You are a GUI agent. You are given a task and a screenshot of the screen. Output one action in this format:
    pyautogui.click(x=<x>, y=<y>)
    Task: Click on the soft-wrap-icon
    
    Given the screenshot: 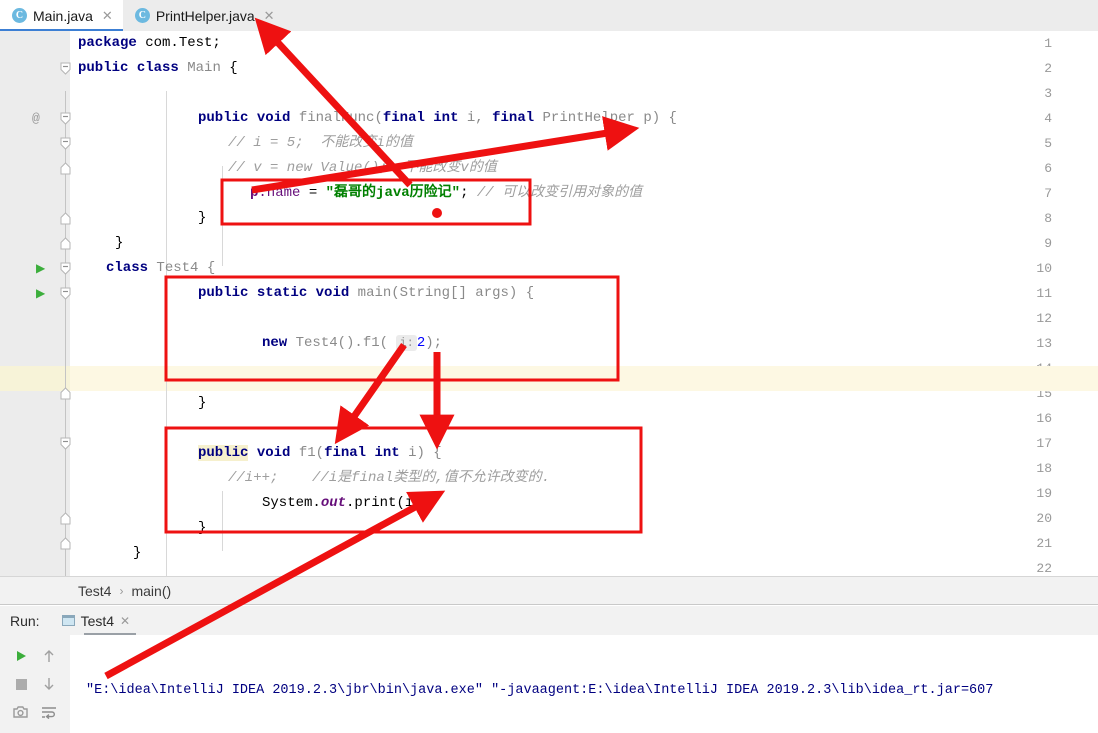 What is the action you would take?
    pyautogui.click(x=49, y=713)
    